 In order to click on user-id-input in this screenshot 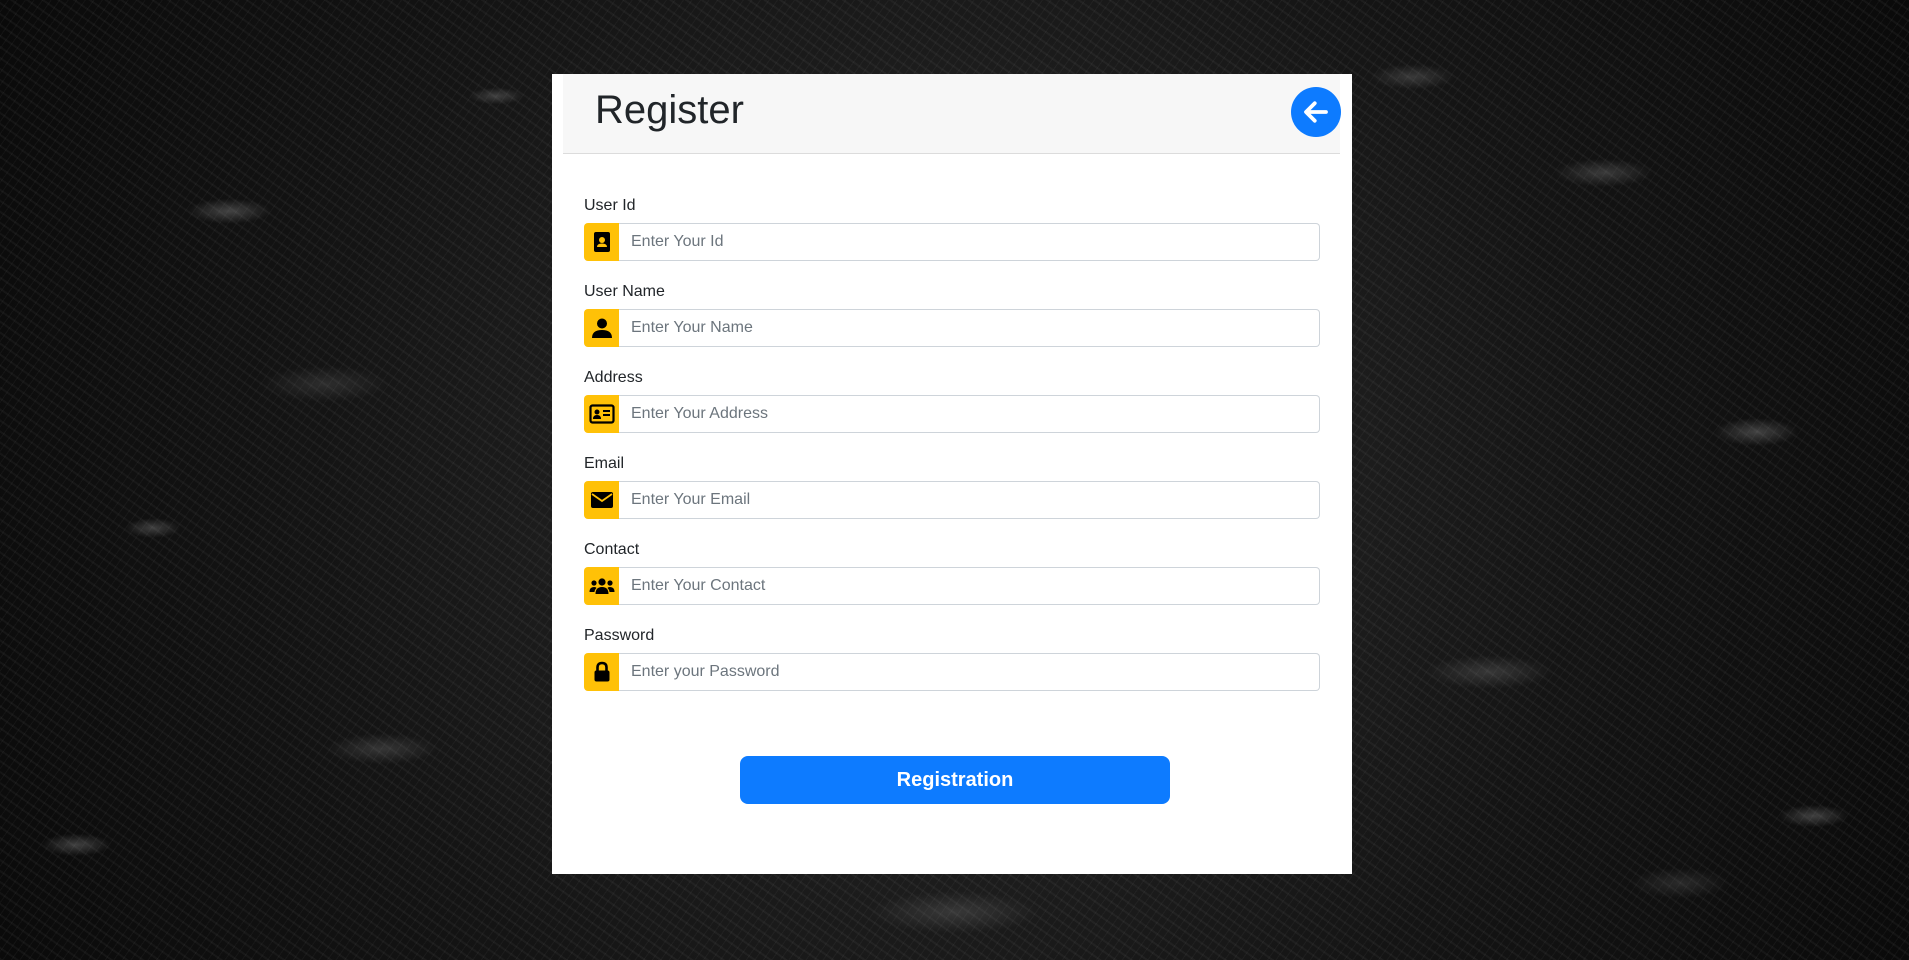, I will do `click(969, 242)`.